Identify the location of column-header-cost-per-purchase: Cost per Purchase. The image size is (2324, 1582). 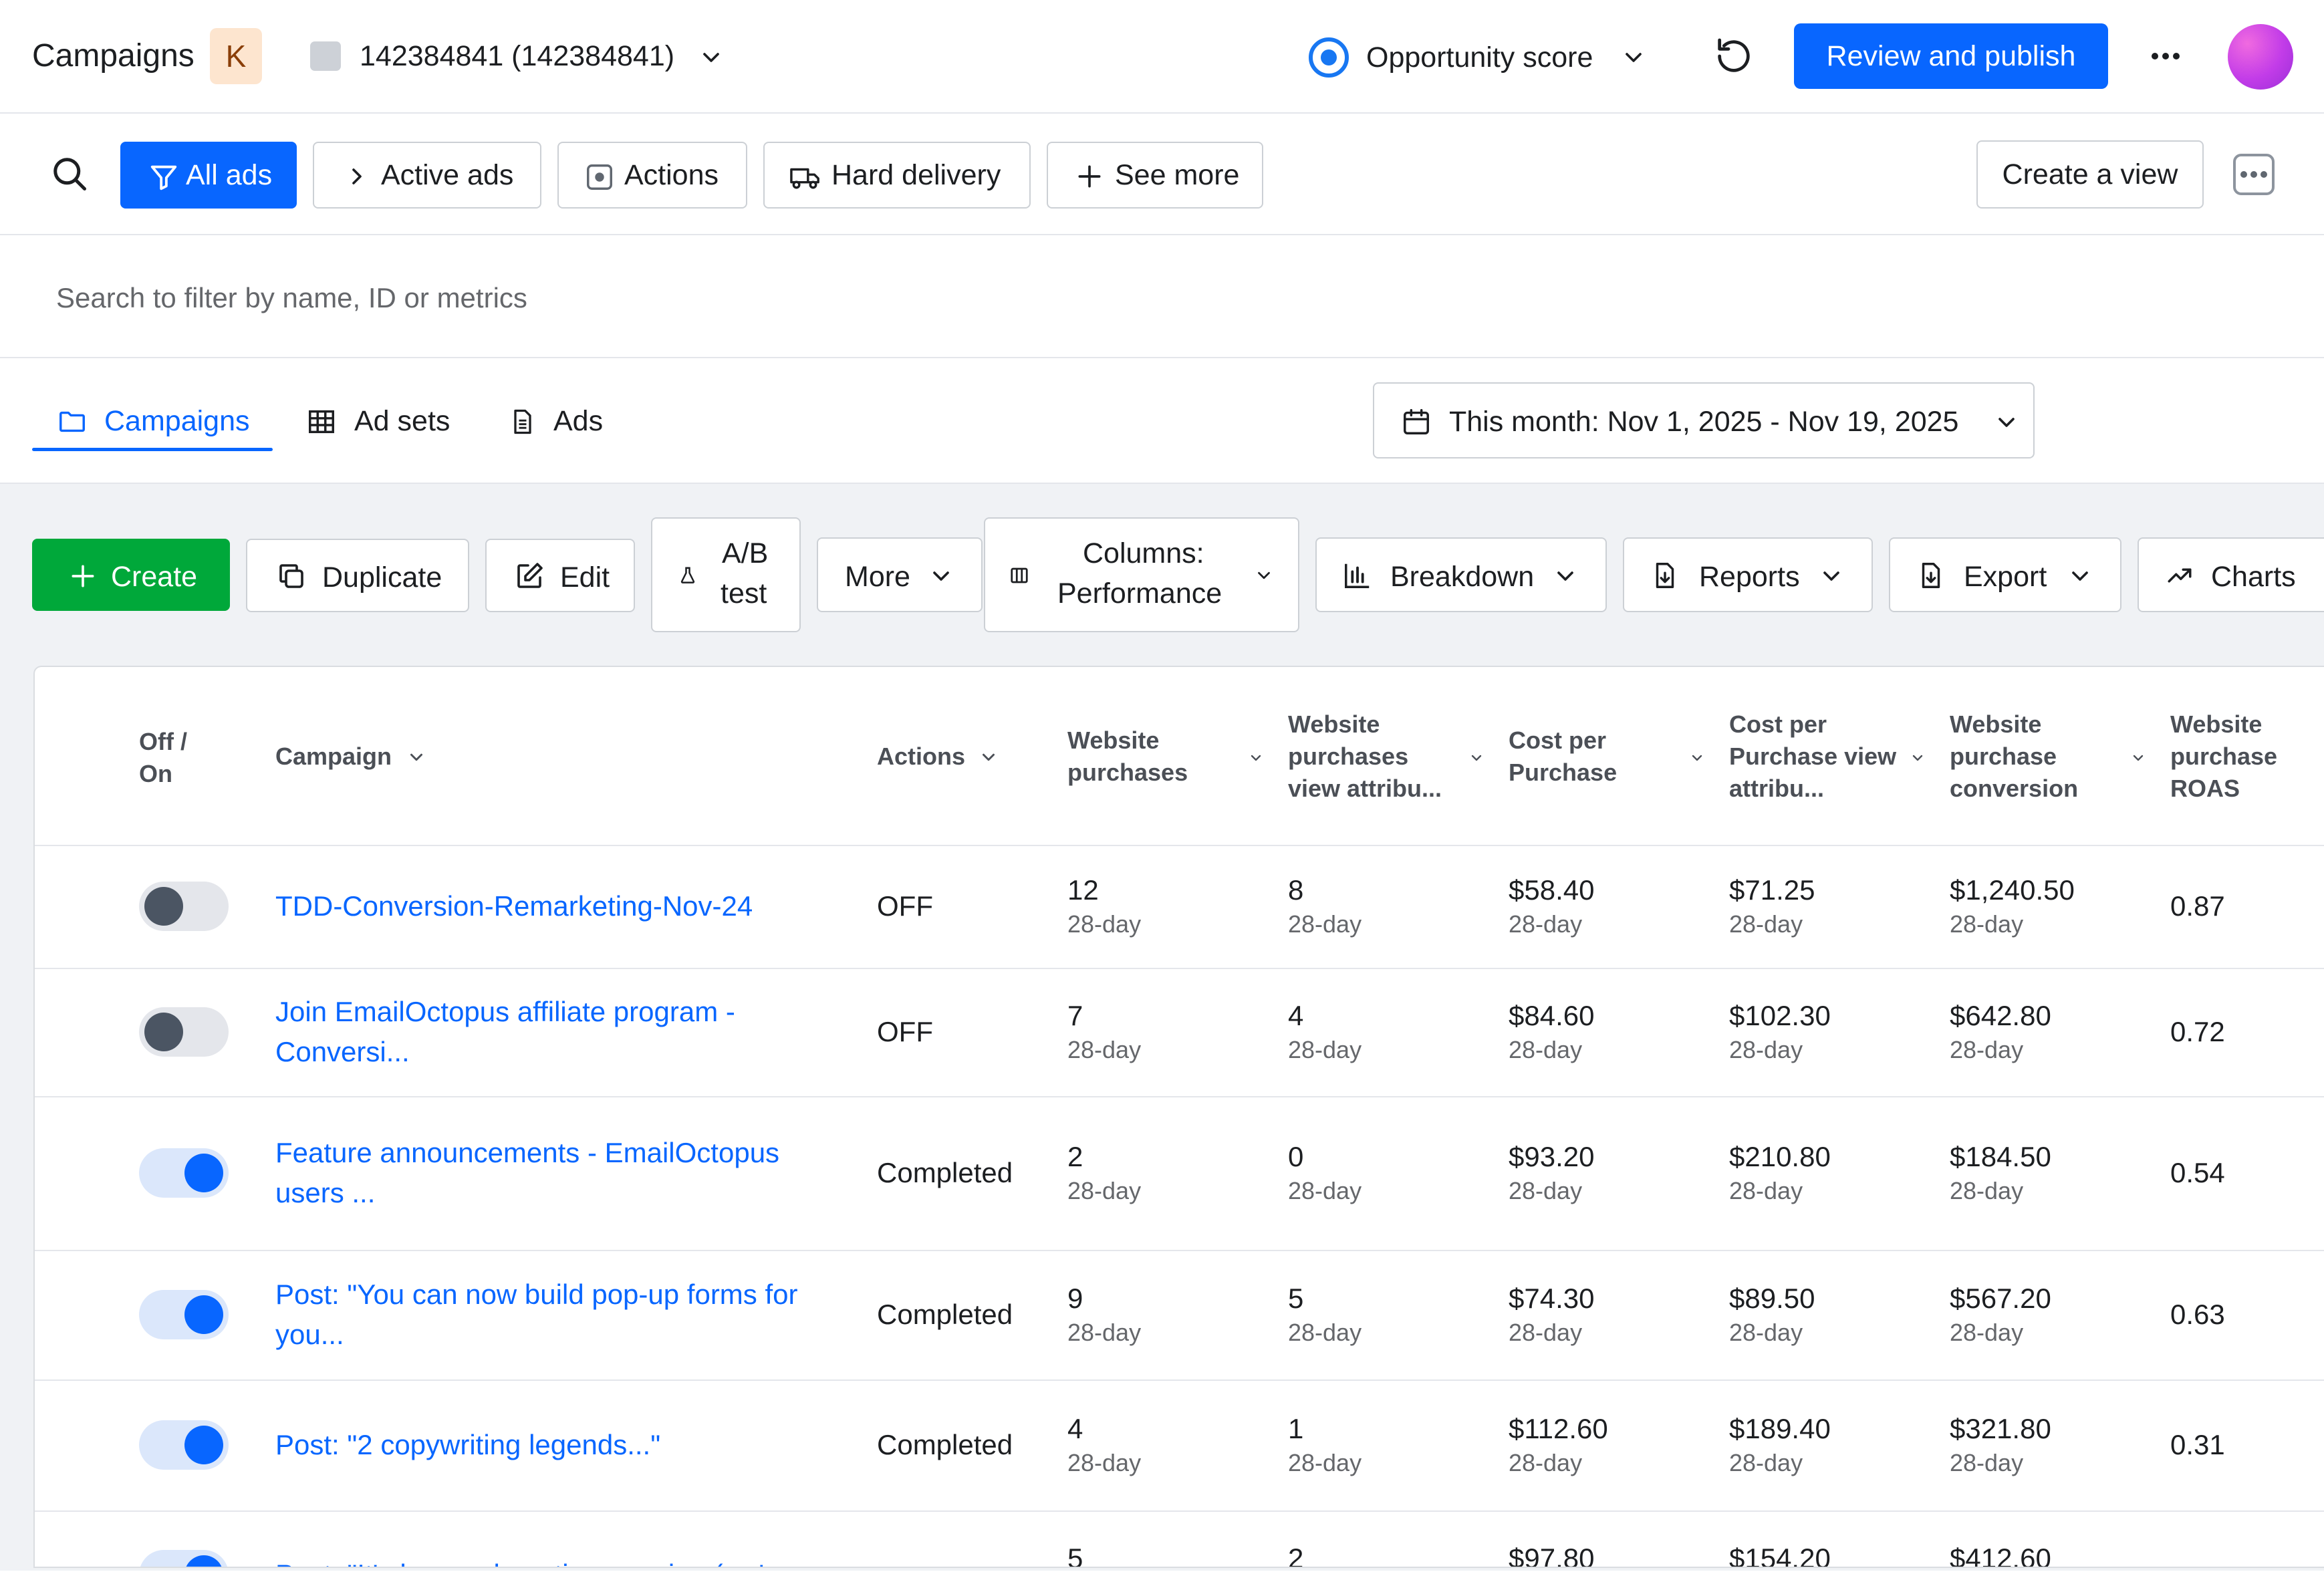
(1609, 756).